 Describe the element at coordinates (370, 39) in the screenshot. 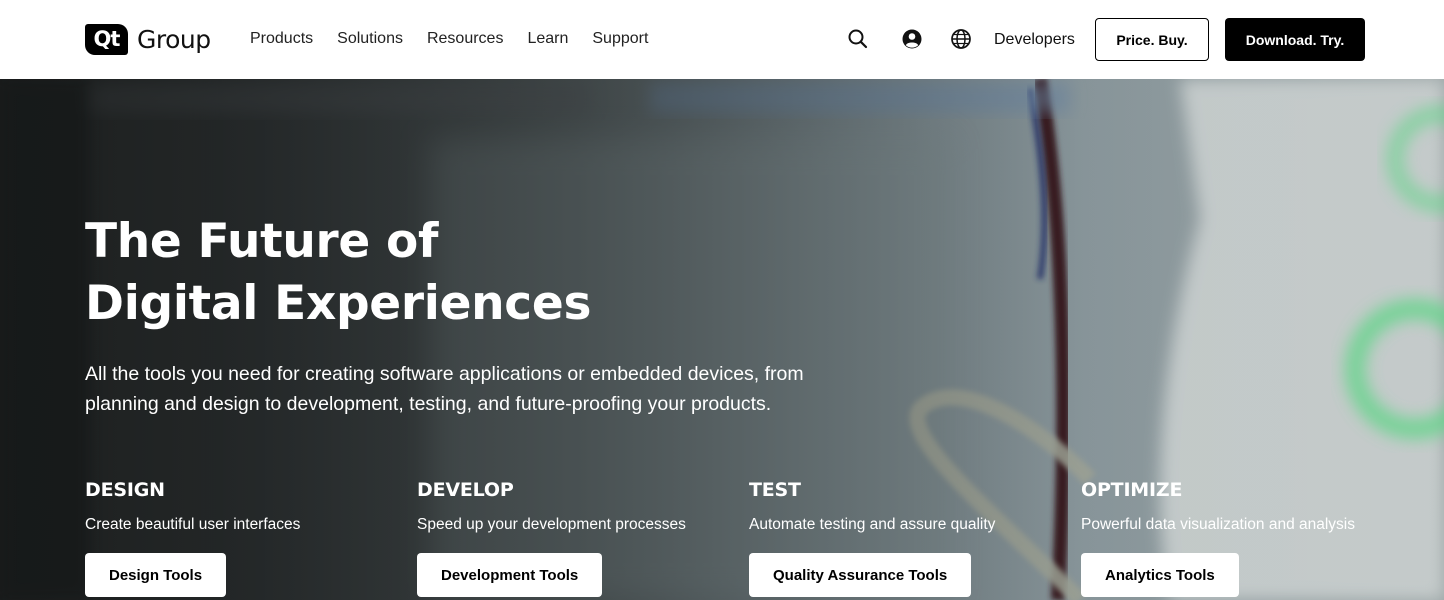

I see `nav-solutions: Solutions` at that location.